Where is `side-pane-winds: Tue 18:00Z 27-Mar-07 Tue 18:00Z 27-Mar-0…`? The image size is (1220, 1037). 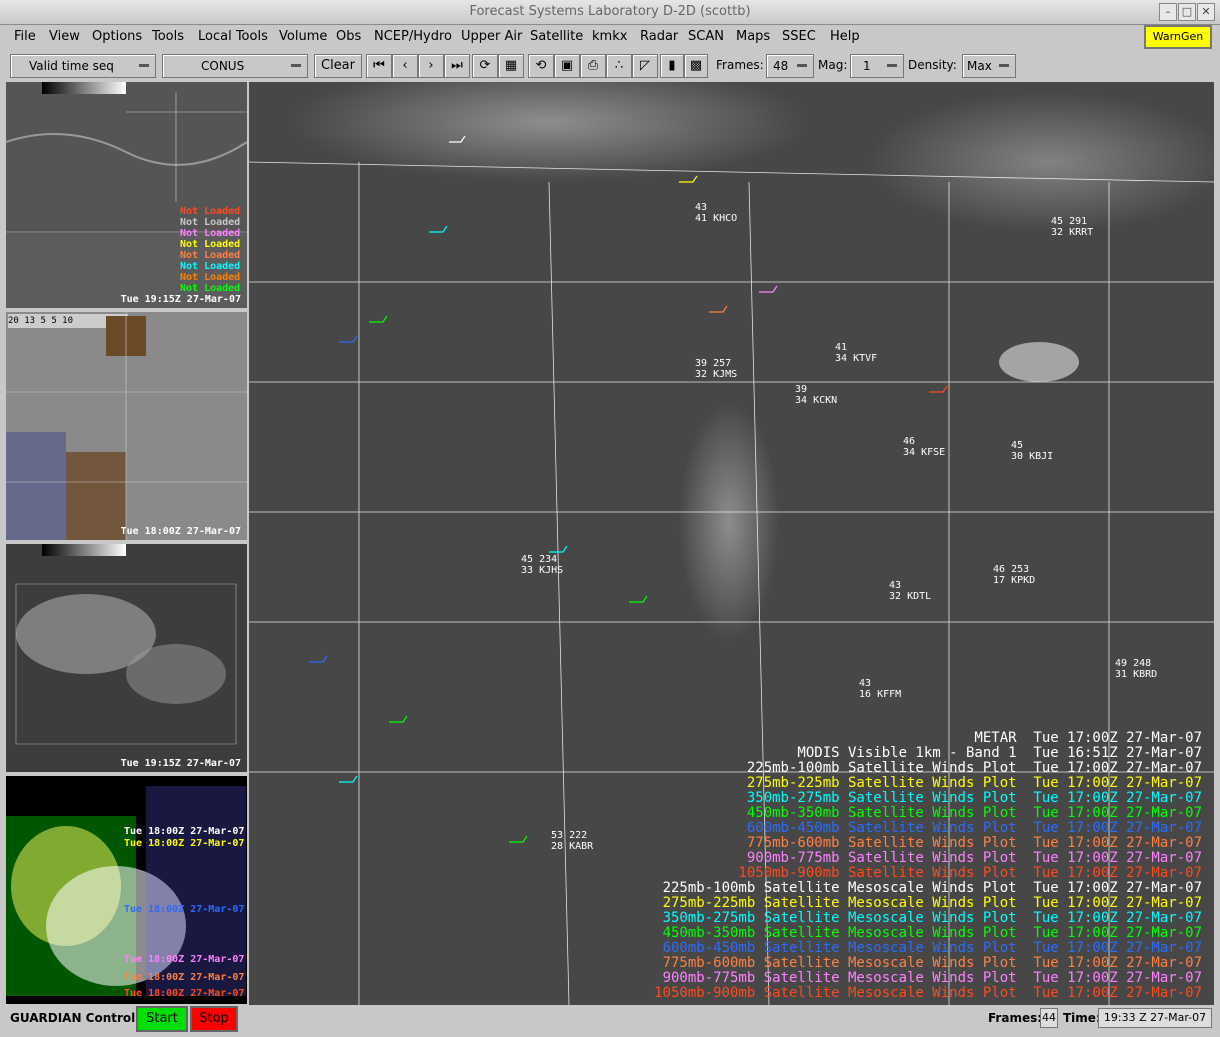 side-pane-winds: Tue 18:00Z 27-Mar-07 Tue 18:00Z 27-Mar-0… is located at coordinates (126, 890).